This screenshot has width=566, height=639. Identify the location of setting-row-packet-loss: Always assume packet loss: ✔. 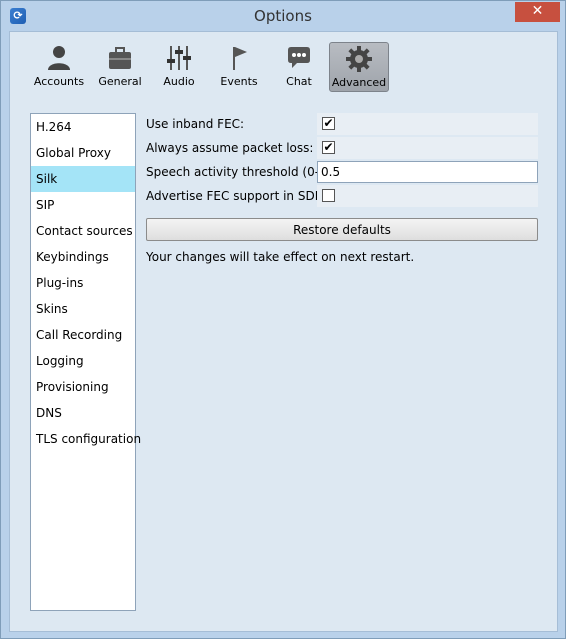
(342, 148).